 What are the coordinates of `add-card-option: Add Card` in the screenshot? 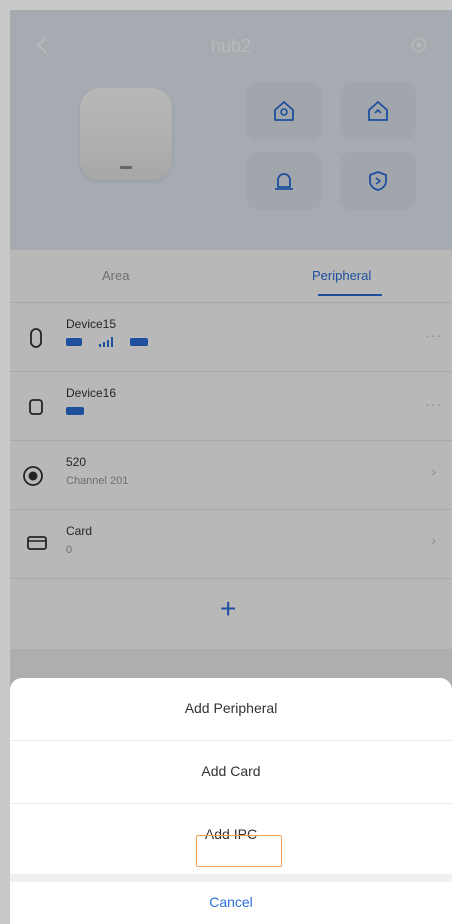 It's located at (231, 772).